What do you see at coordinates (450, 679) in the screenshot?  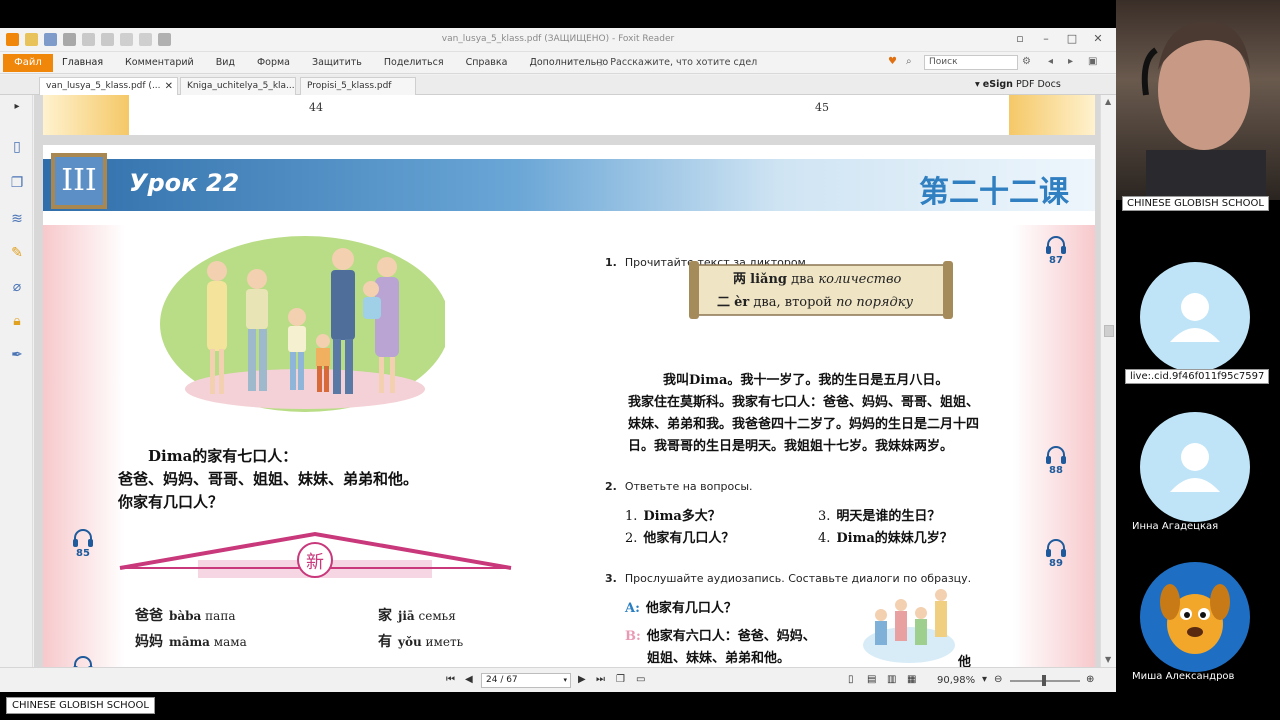 I see `first-page-icon: ⏮` at bounding box center [450, 679].